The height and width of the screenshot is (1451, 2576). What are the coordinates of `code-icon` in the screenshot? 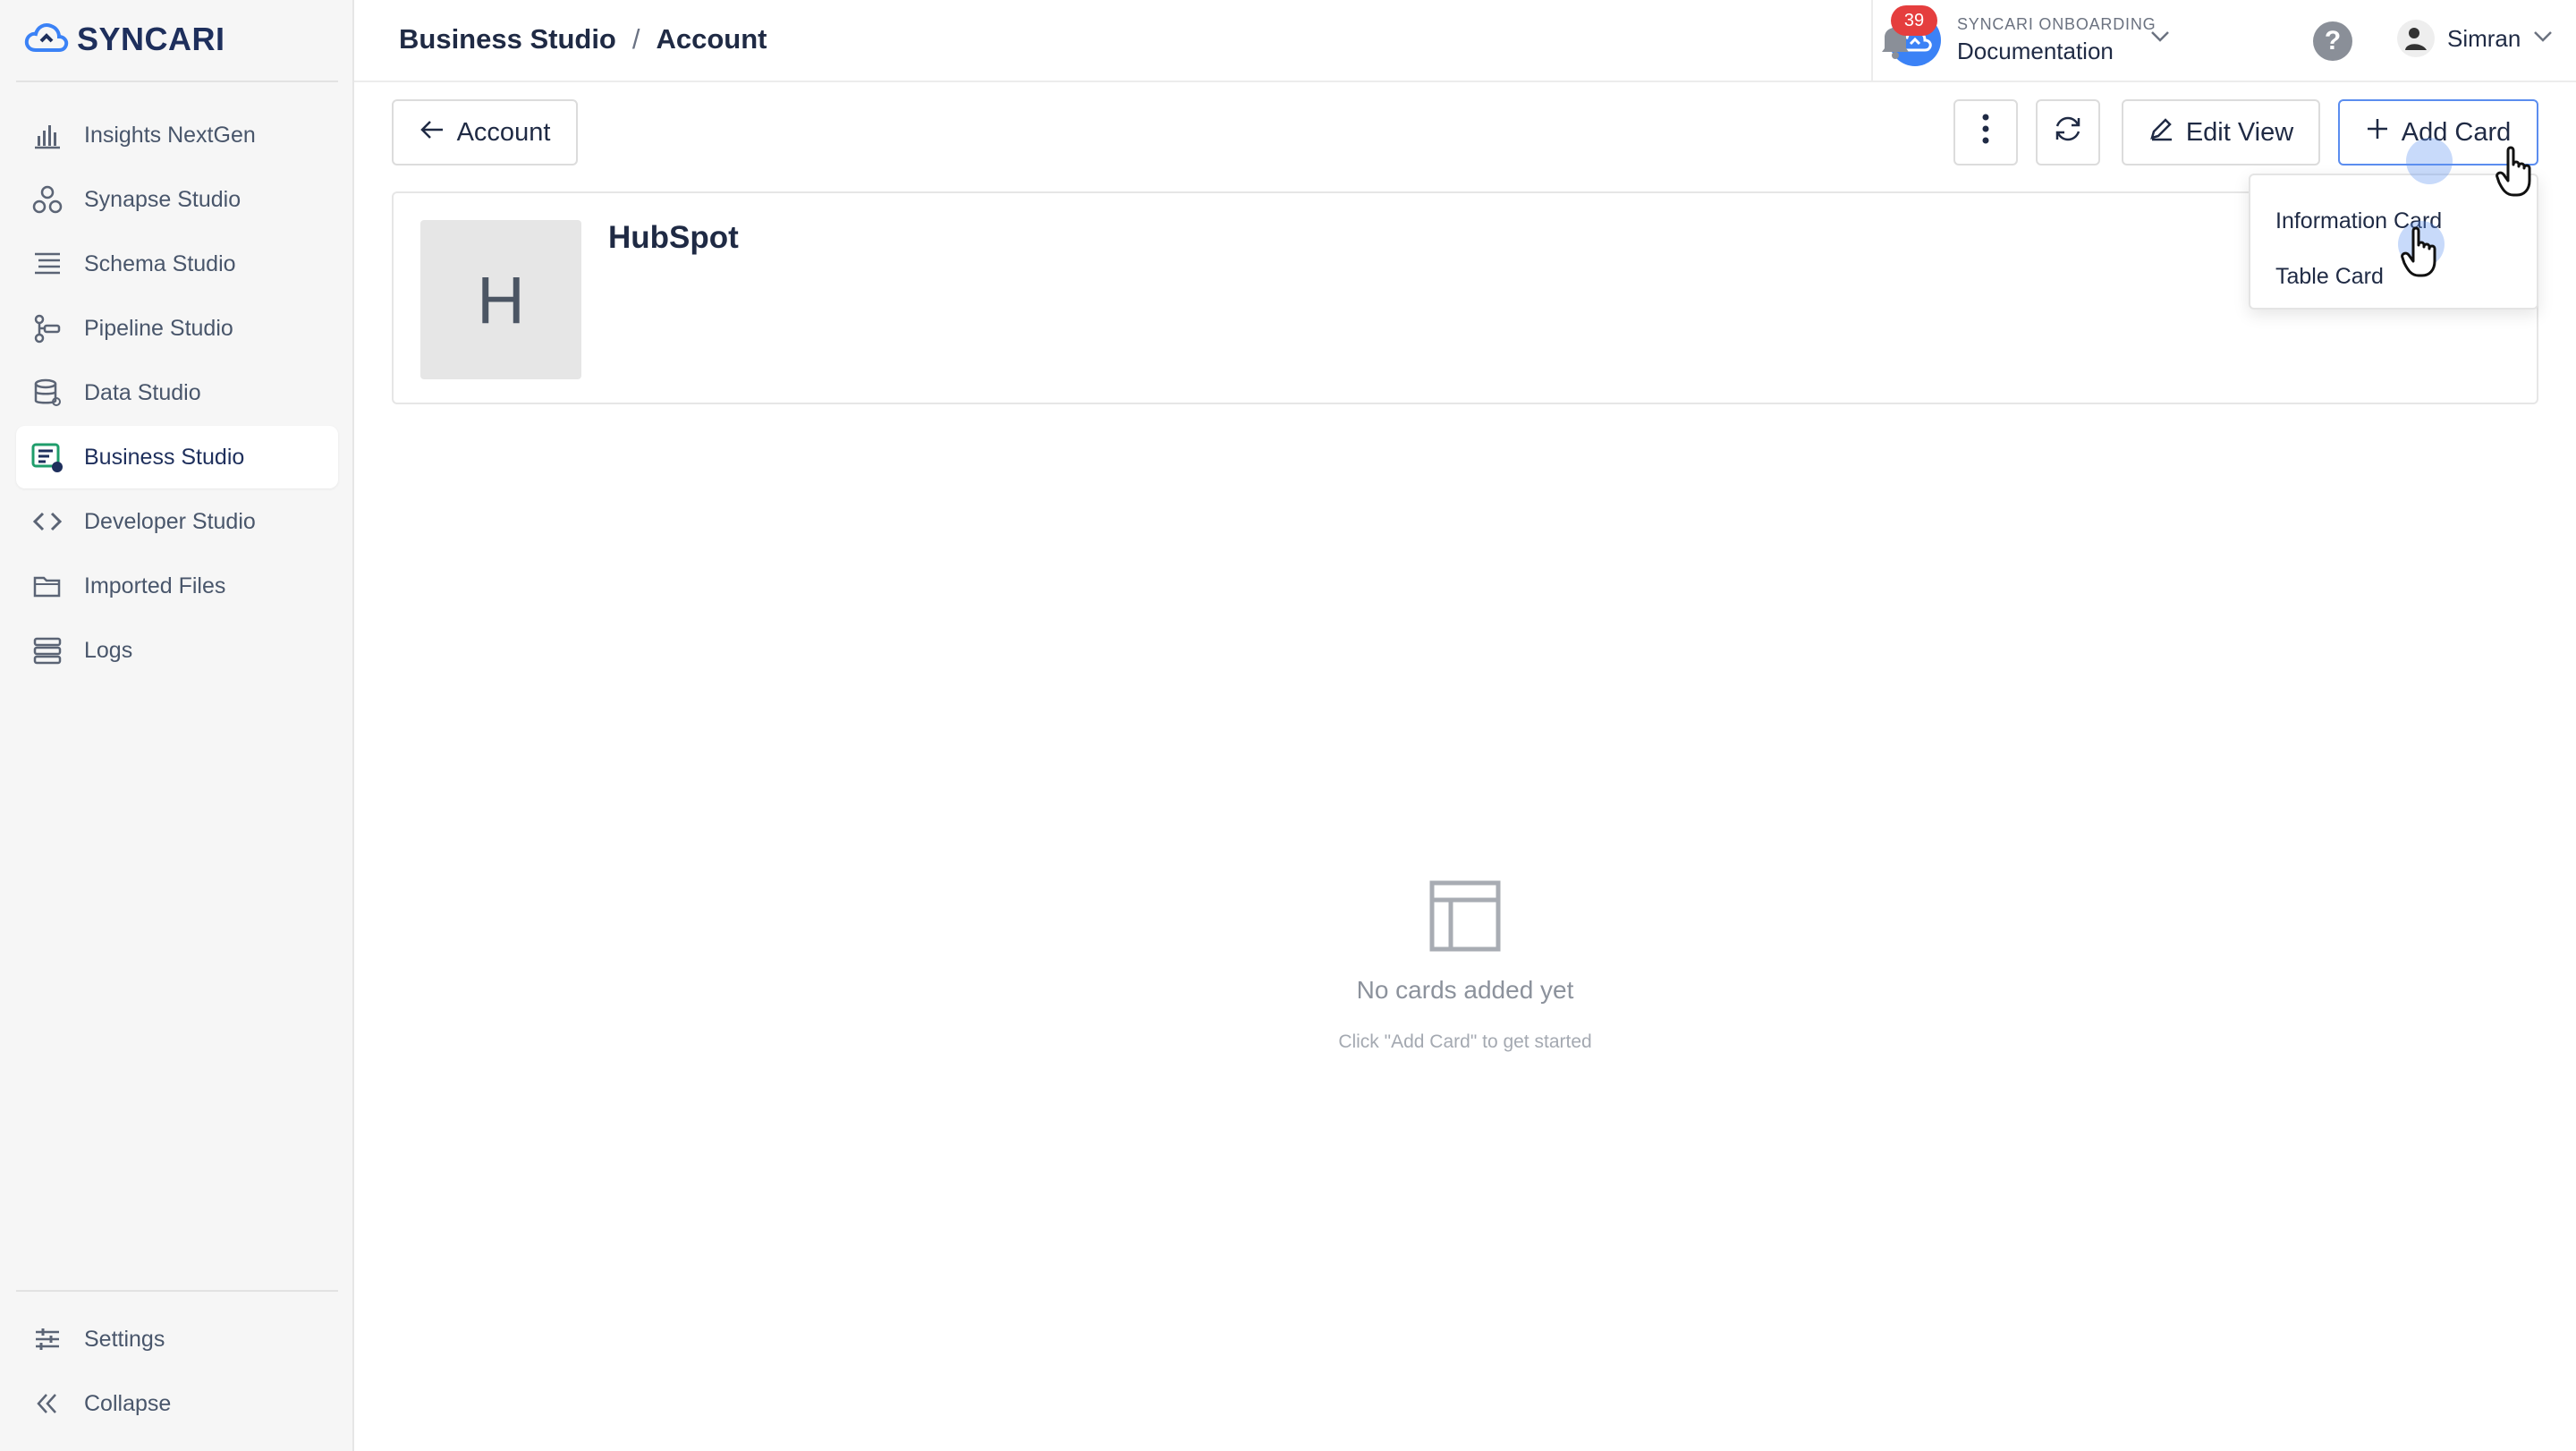 It's located at (47, 522).